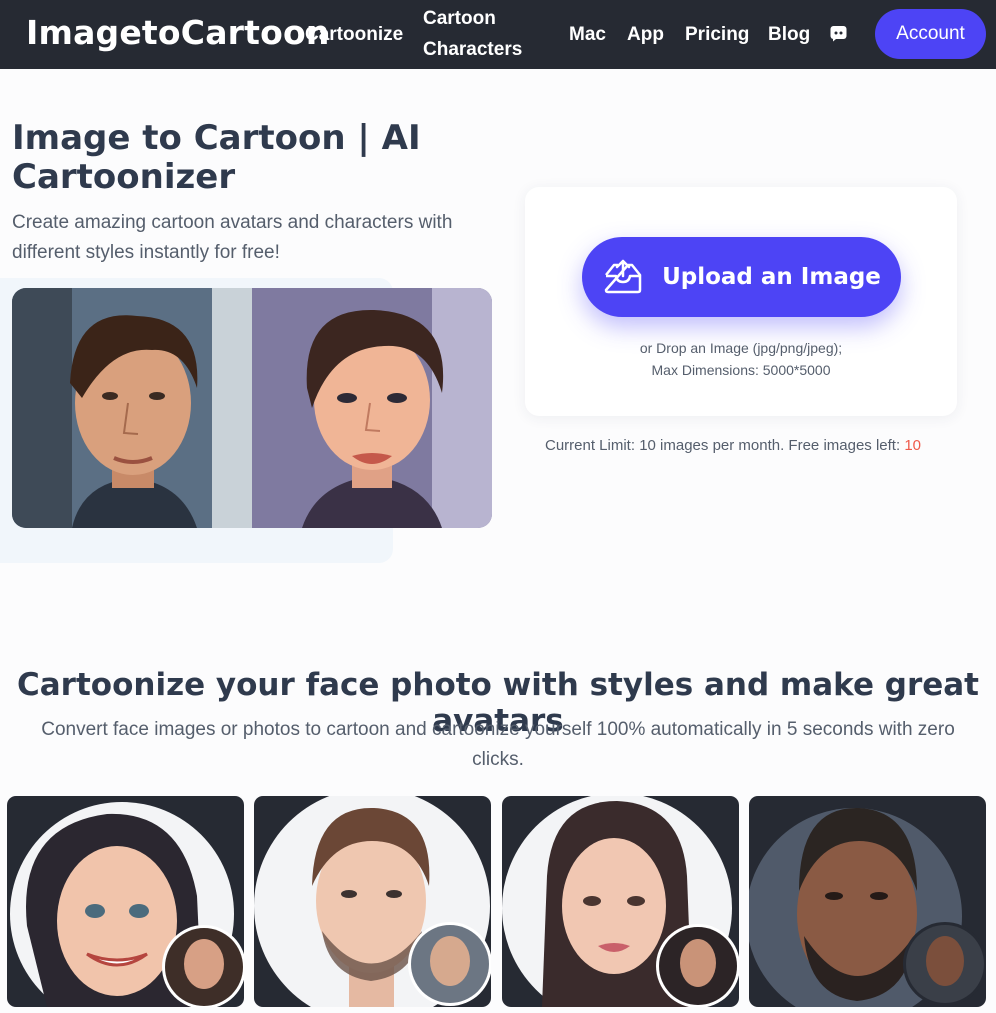 This screenshot has width=996, height=1013. Describe the element at coordinates (930, 34) in the screenshot. I see `account-button: Account` at that location.